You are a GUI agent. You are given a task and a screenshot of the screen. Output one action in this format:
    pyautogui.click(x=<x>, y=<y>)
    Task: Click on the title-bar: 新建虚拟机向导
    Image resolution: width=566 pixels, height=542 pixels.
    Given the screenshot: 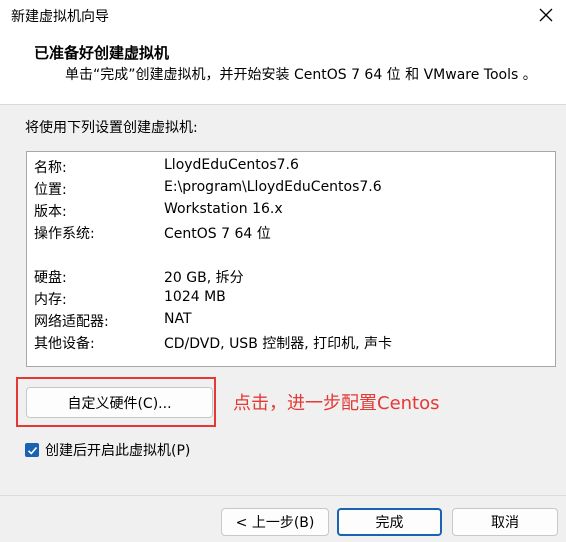 What is the action you would take?
    pyautogui.click(x=283, y=15)
    